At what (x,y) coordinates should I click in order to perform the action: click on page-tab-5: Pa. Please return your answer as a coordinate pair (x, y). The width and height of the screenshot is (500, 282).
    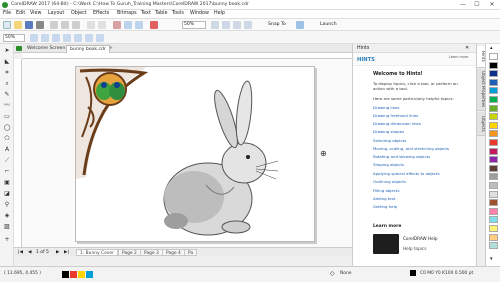
    Looking at the image, I should click on (191, 252).